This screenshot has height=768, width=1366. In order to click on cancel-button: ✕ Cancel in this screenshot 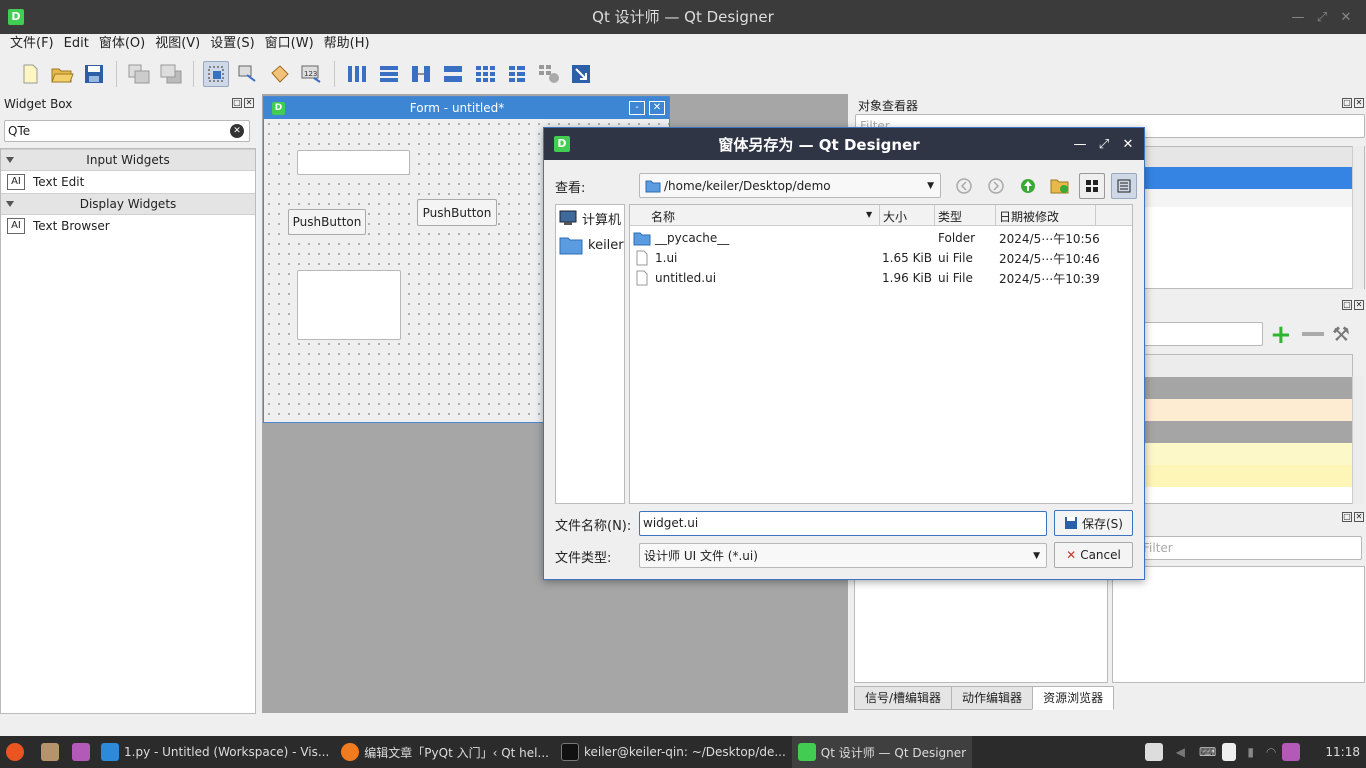, I will do `click(1093, 555)`.